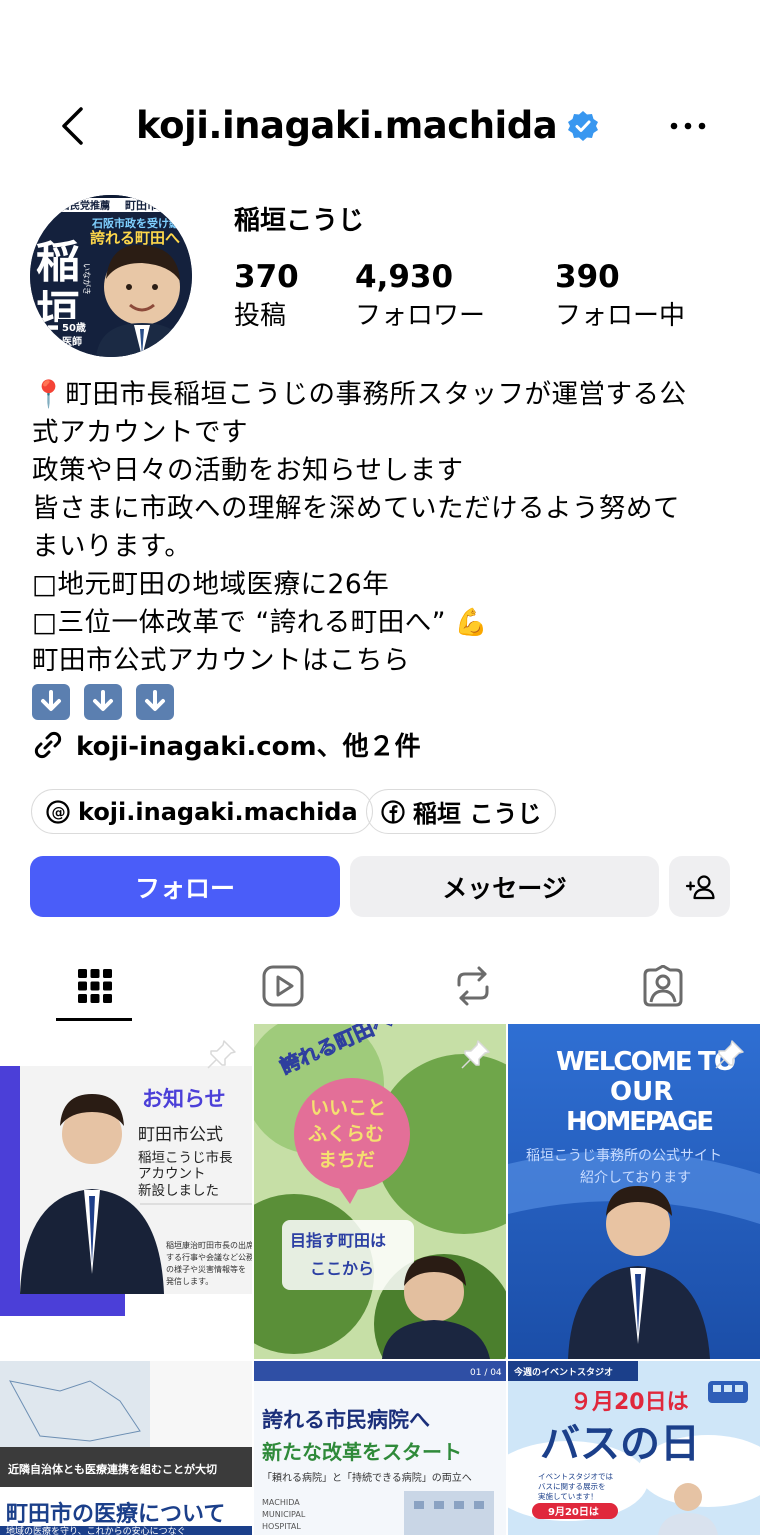 This screenshot has height=1535, width=760. What do you see at coordinates (486, 1373) in the screenshot?
I see `post5-counter: 01 / 04` at bounding box center [486, 1373].